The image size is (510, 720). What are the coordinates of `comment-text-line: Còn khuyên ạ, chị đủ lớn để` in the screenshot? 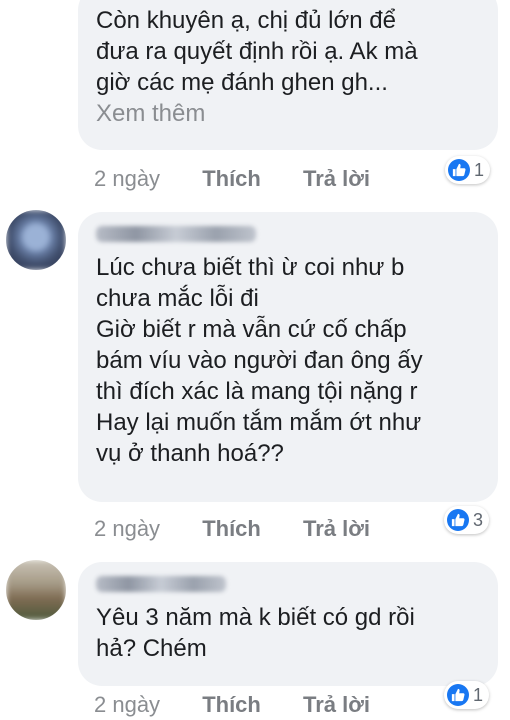 It's located at (246, 20).